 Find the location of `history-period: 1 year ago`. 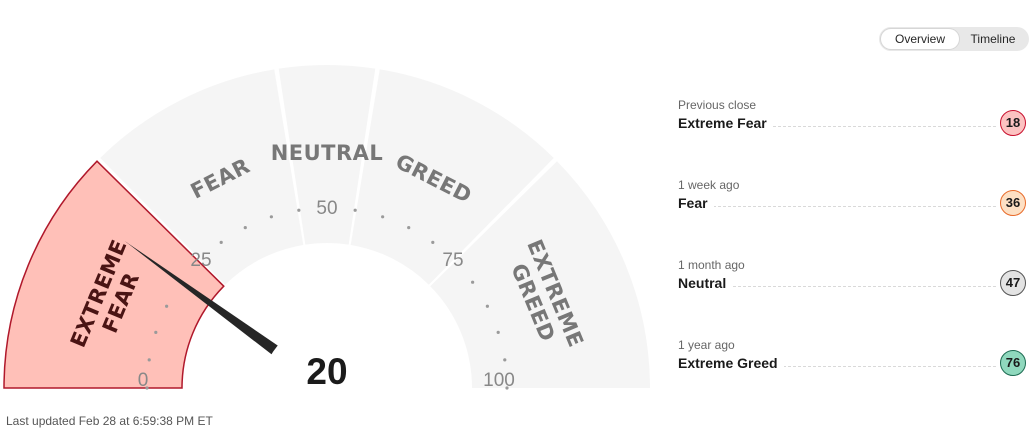

history-period: 1 year ago is located at coordinates (706, 345).